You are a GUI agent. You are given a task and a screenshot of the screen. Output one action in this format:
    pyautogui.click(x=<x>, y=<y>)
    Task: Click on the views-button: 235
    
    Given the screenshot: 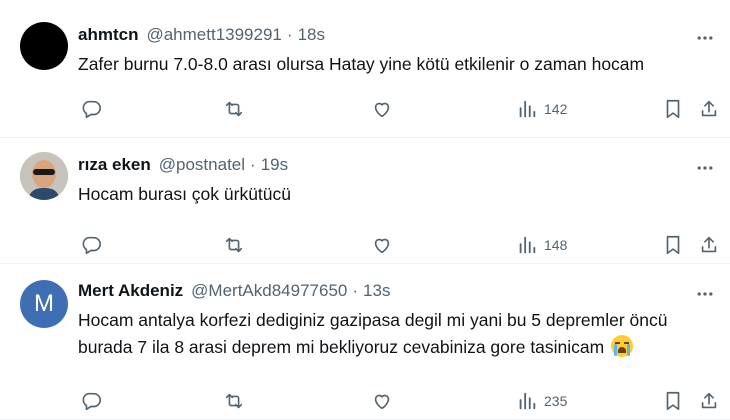 What is the action you would take?
    pyautogui.click(x=541, y=401)
    